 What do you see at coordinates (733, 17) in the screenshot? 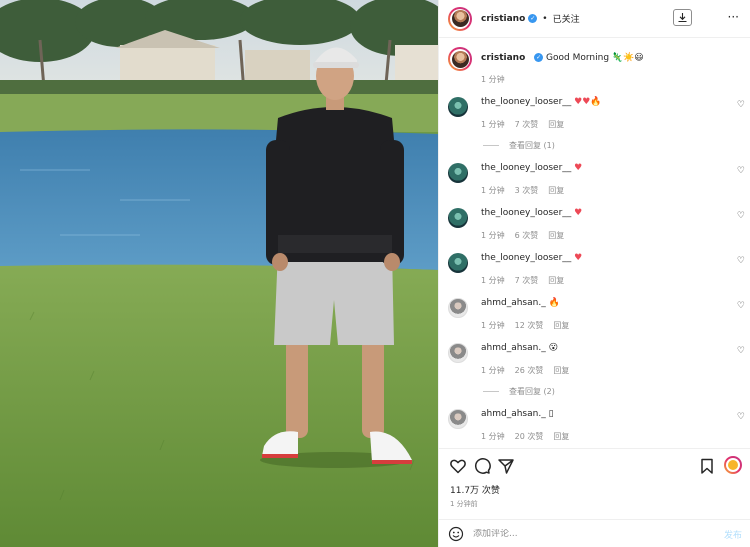
I see `more-horizontal-icon: ···` at bounding box center [733, 17].